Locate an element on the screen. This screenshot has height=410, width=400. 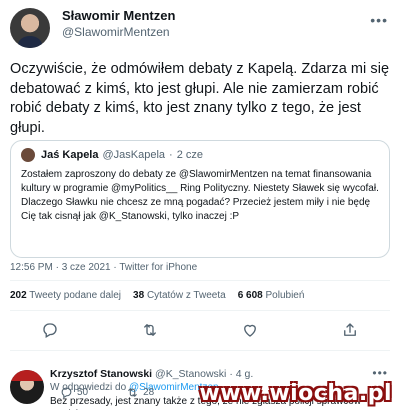
retweet-icon is located at coordinates (132, 392).